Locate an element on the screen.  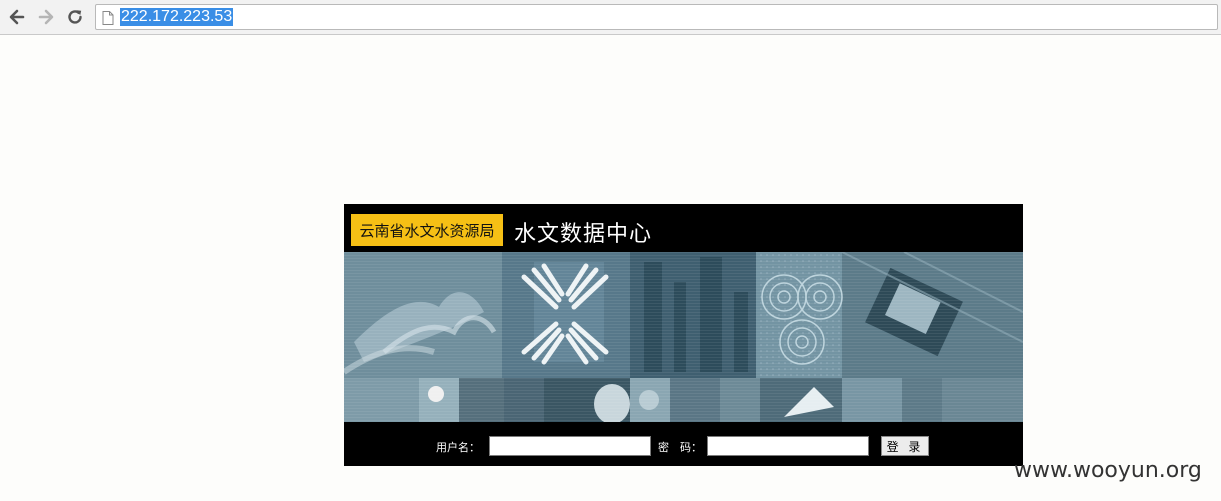
reload-icon is located at coordinates (75, 17).